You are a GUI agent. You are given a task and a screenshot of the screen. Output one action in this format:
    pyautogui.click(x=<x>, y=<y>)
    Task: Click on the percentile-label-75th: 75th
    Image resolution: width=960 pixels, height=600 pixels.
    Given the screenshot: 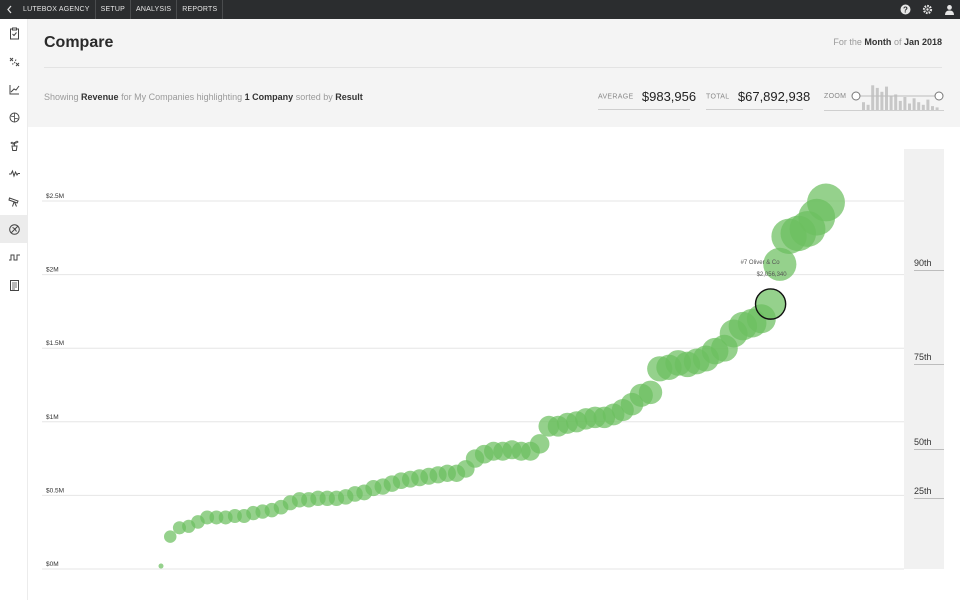 What is the action you would take?
    pyautogui.click(x=929, y=358)
    